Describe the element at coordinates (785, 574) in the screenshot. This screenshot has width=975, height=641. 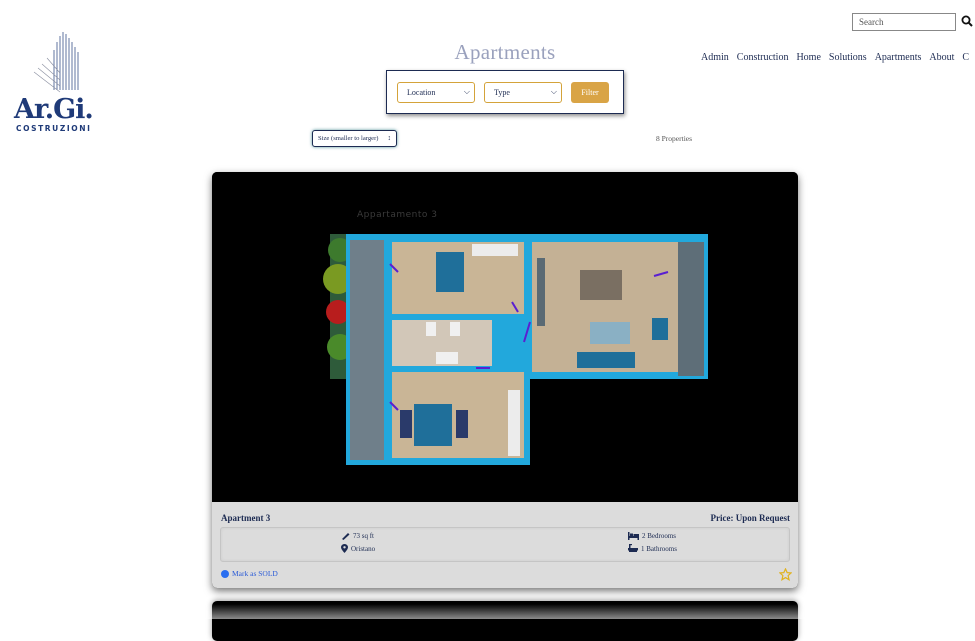
I see `star-icon` at that location.